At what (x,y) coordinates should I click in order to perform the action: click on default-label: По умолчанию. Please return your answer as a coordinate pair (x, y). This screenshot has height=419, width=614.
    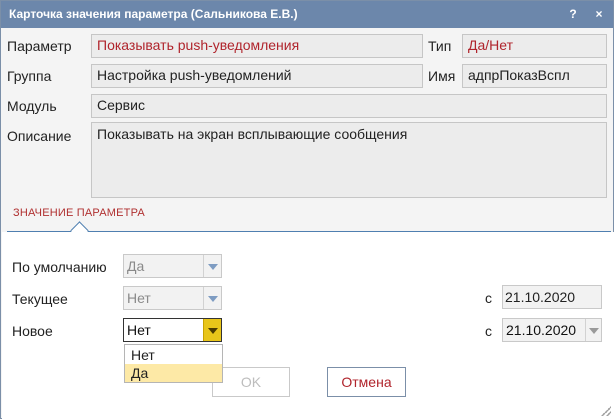
    Looking at the image, I should click on (59, 267).